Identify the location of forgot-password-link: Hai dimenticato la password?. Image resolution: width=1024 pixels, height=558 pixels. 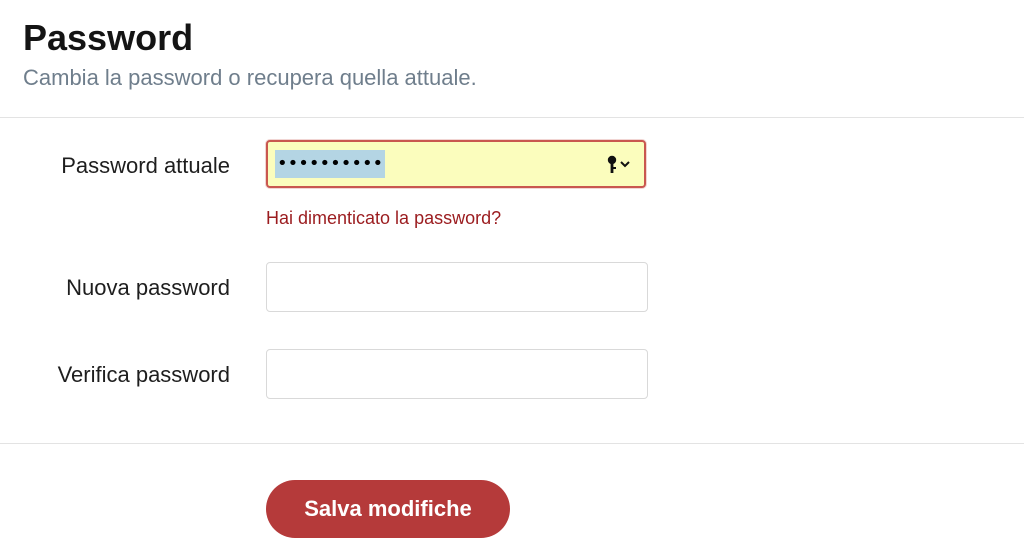
(383, 218).